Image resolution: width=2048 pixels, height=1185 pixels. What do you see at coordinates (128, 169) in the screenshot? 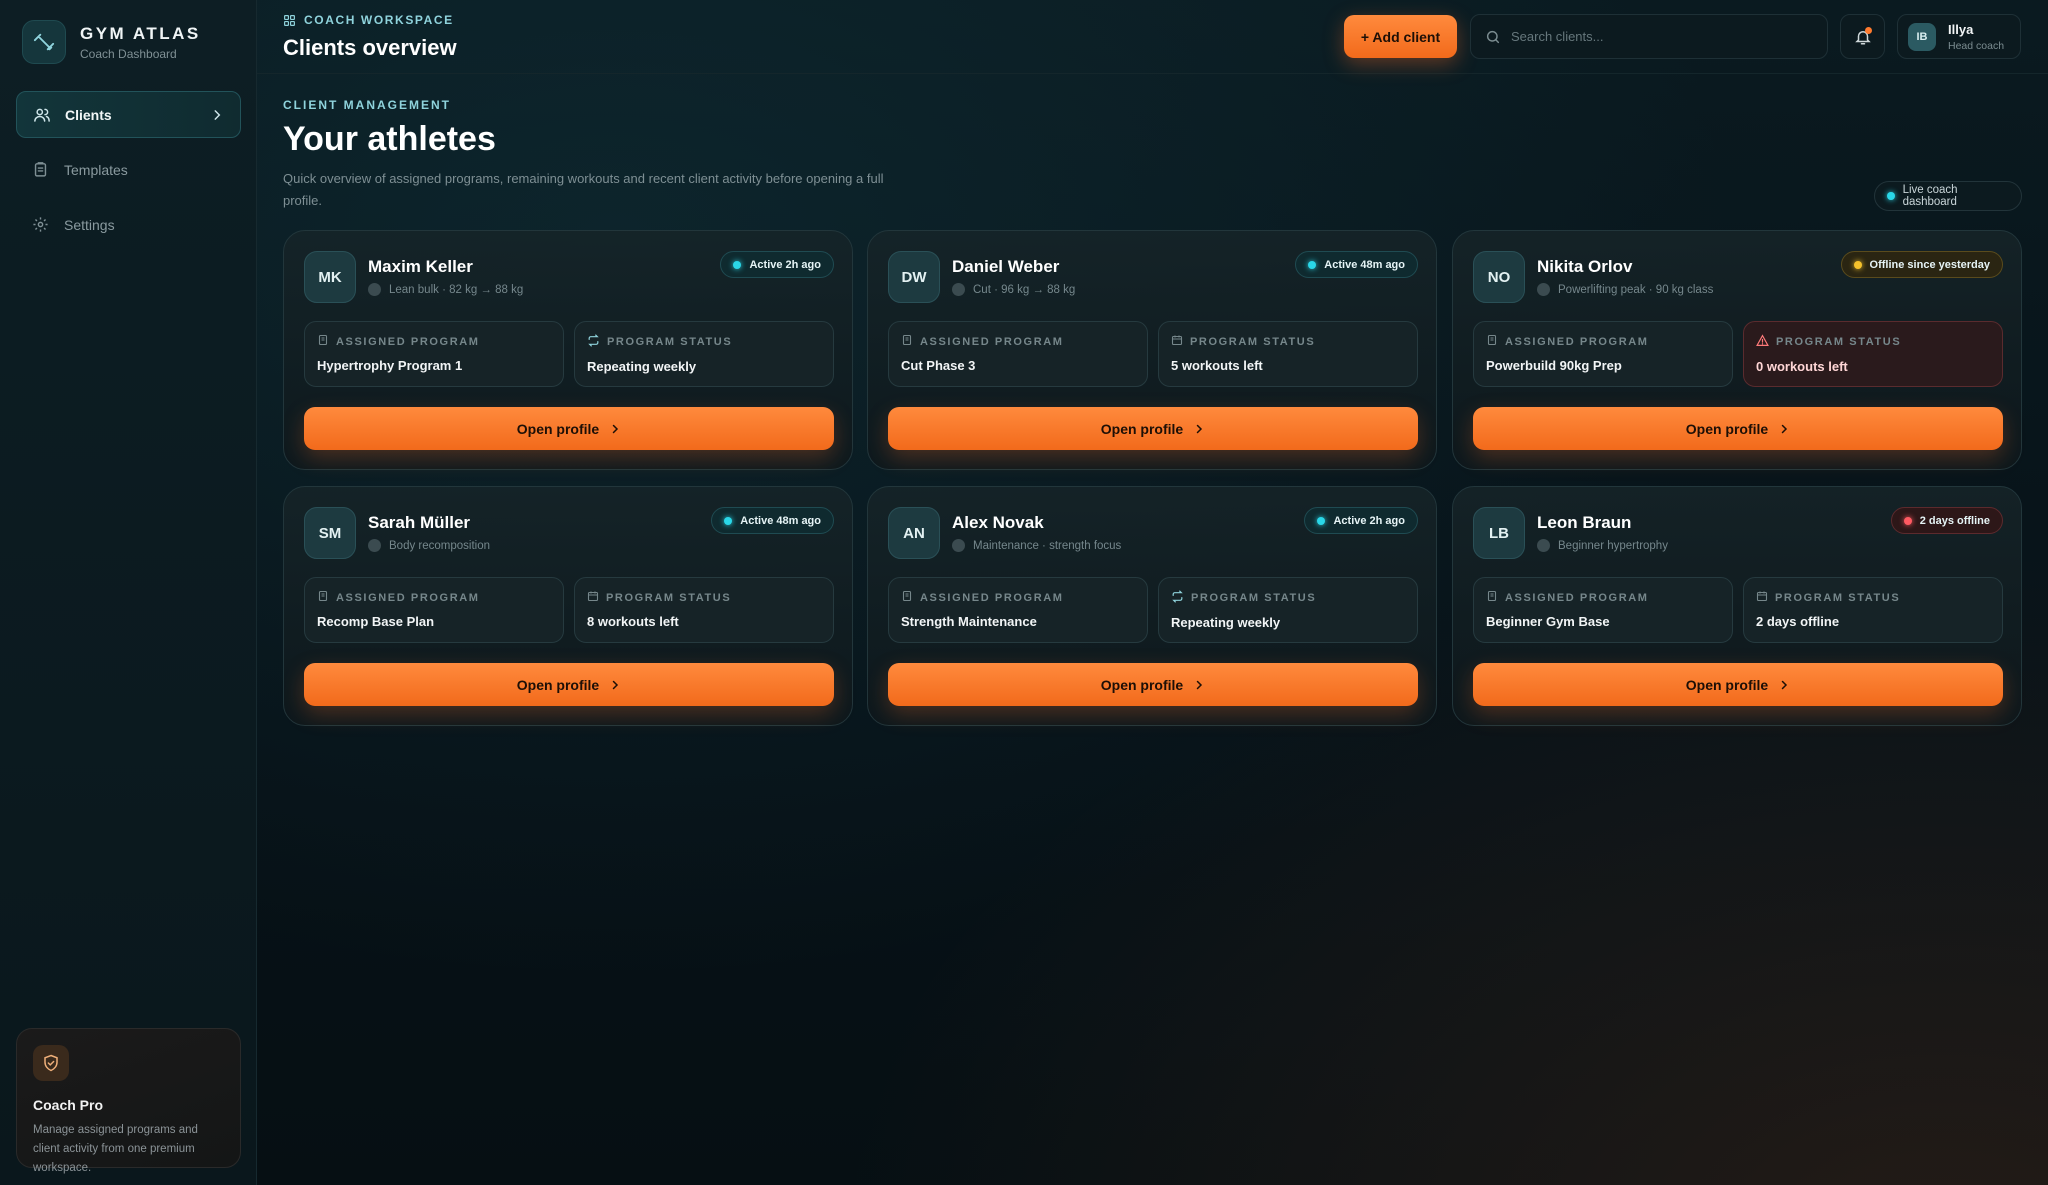
I see `sidebar-item-templates: Templates` at bounding box center [128, 169].